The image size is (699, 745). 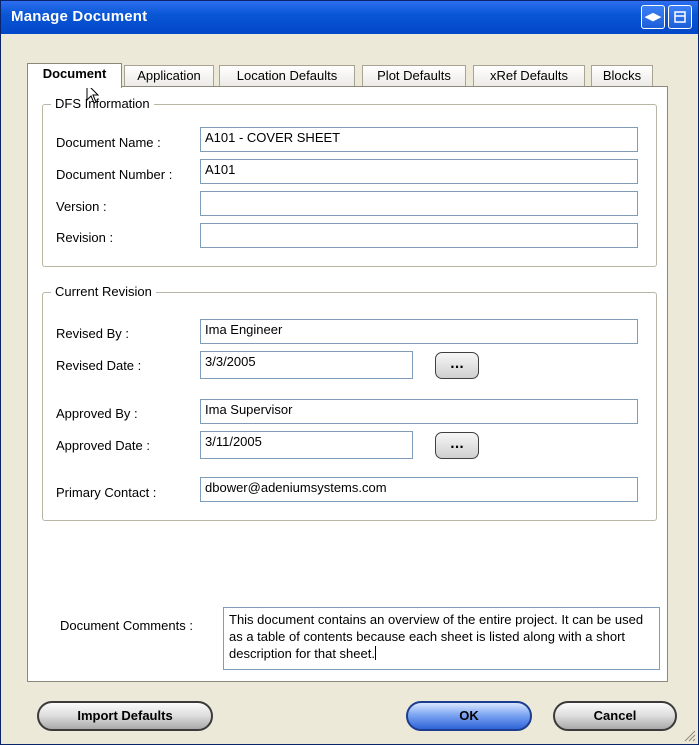 What do you see at coordinates (375, 653) in the screenshot?
I see `text-caret` at bounding box center [375, 653].